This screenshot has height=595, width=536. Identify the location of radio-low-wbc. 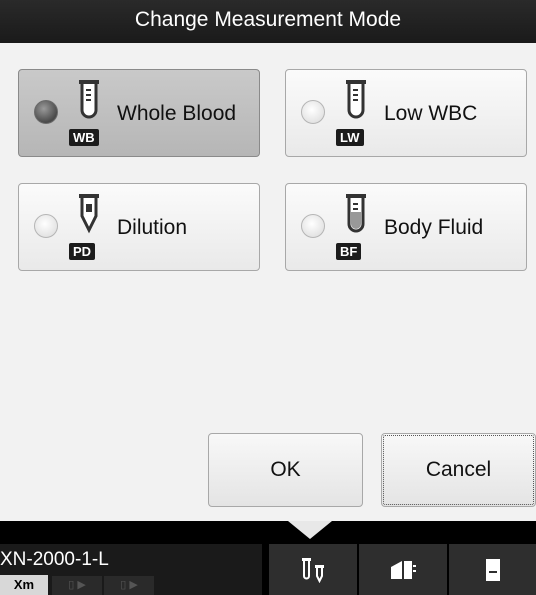
(313, 112).